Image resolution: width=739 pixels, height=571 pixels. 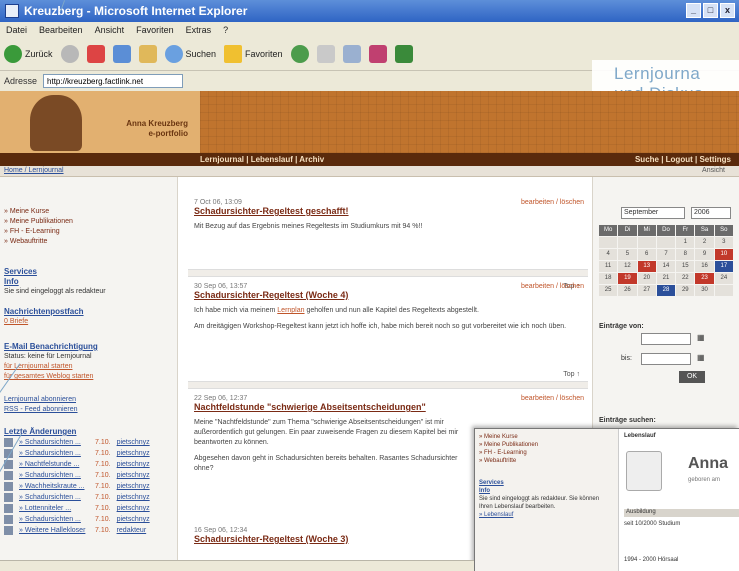 What do you see at coordinates (627, 266) in the screenshot?
I see `calendar-day: 12` at bounding box center [627, 266].